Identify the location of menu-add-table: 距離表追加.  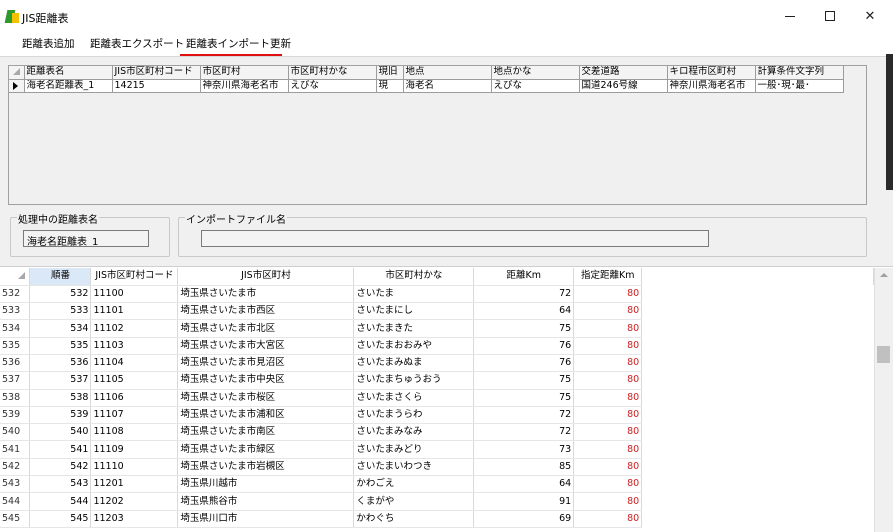
(48, 43).